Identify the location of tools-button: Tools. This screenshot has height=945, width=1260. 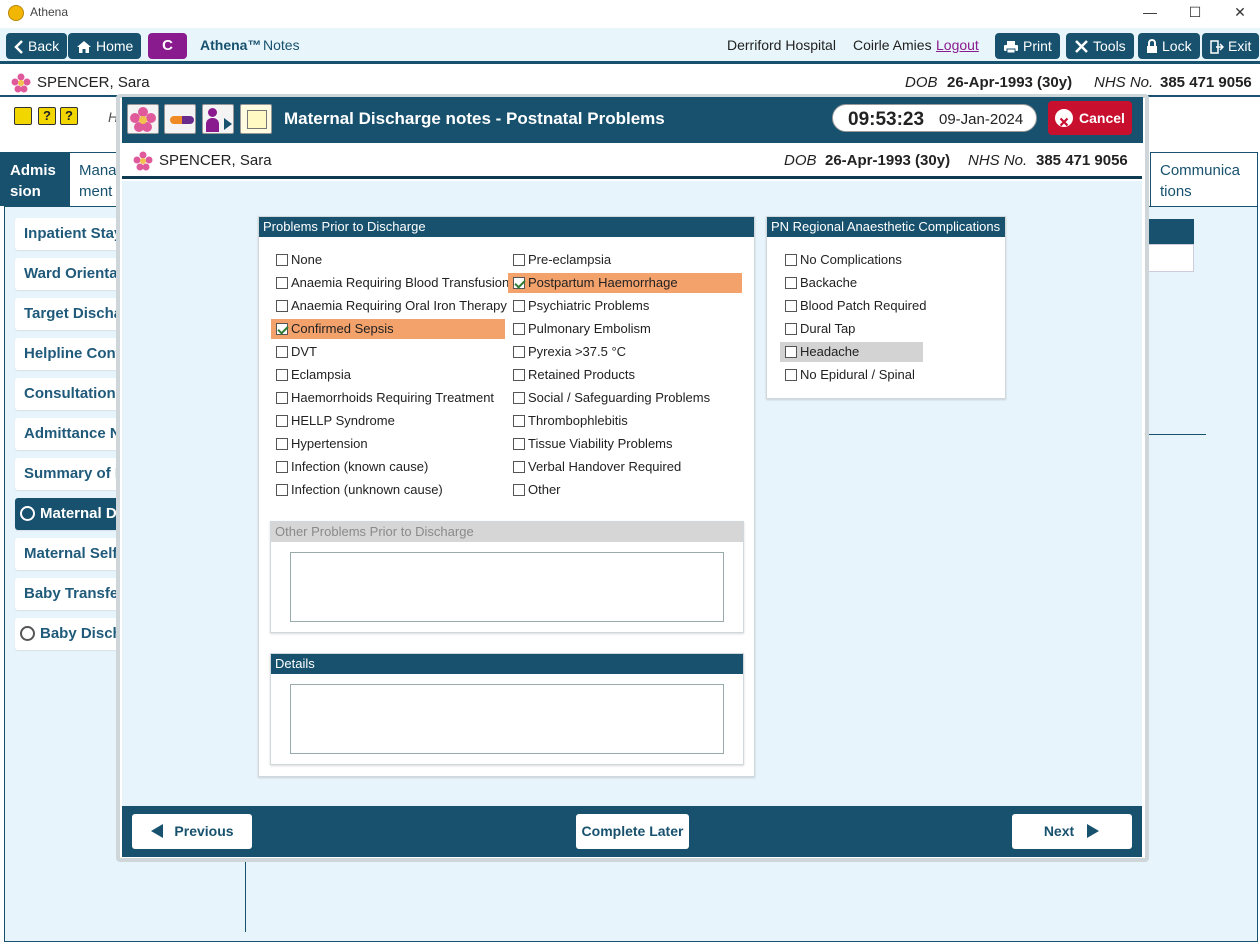
(1100, 46).